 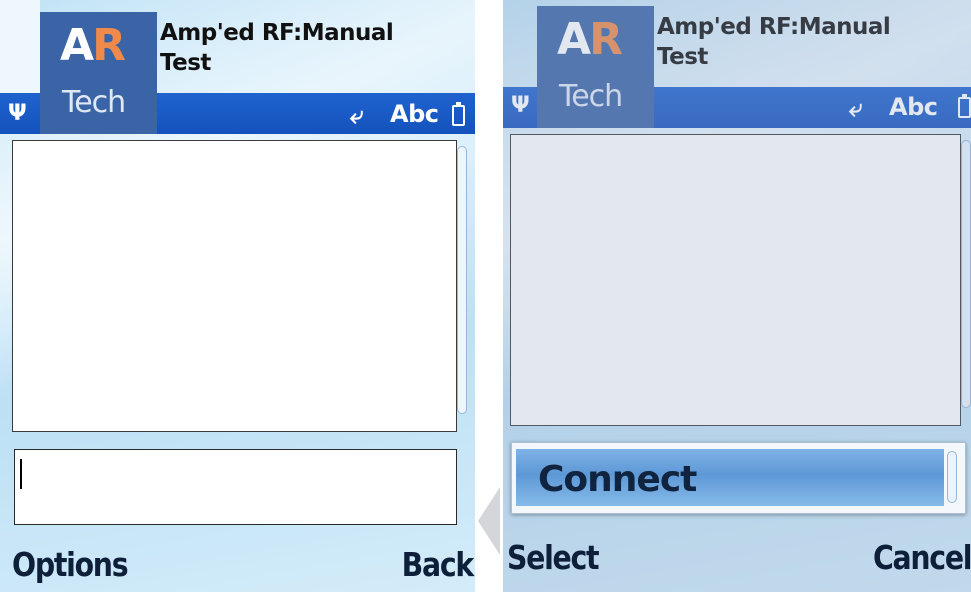 I want to click on message-input-field, so click(x=235, y=487).